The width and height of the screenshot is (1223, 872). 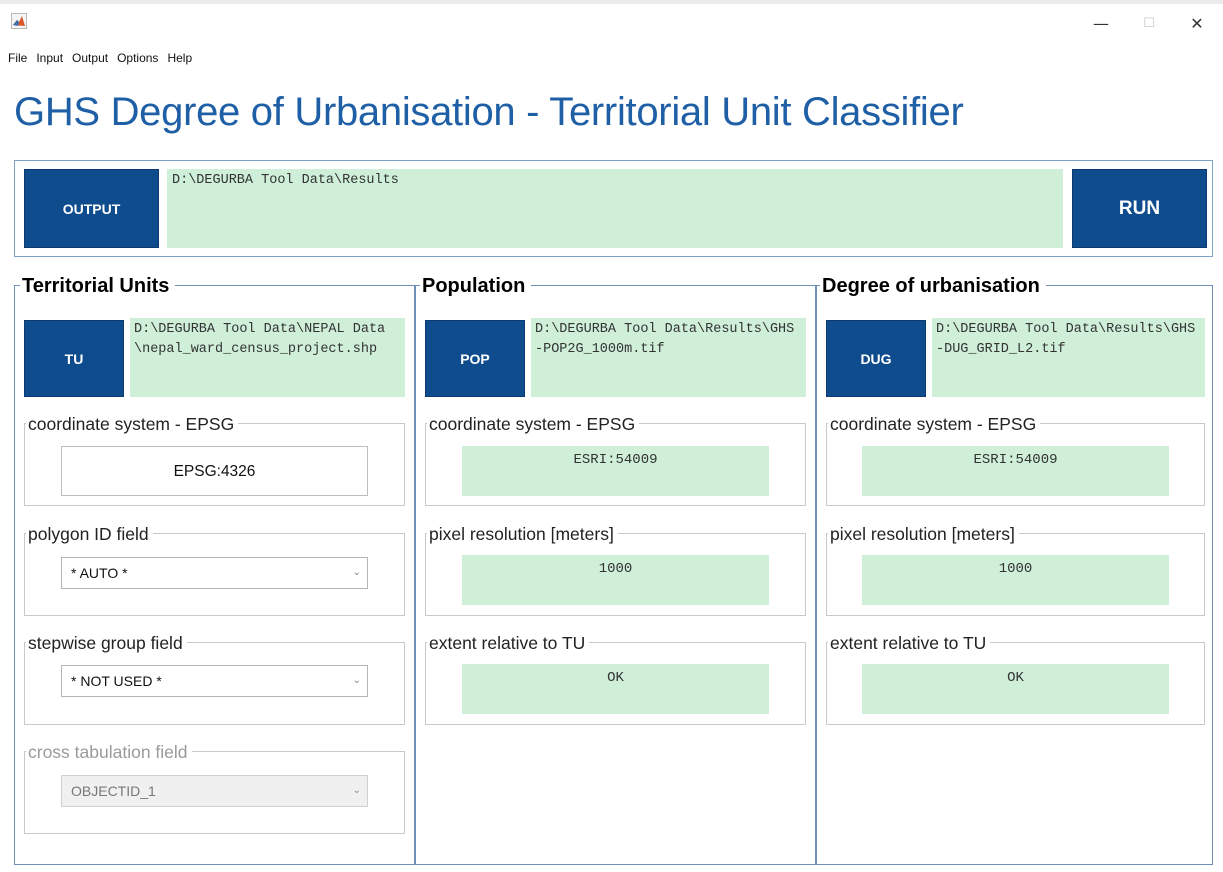 What do you see at coordinates (533, 424) in the screenshot?
I see `pop-crs-label: coordinate system - EPSG` at bounding box center [533, 424].